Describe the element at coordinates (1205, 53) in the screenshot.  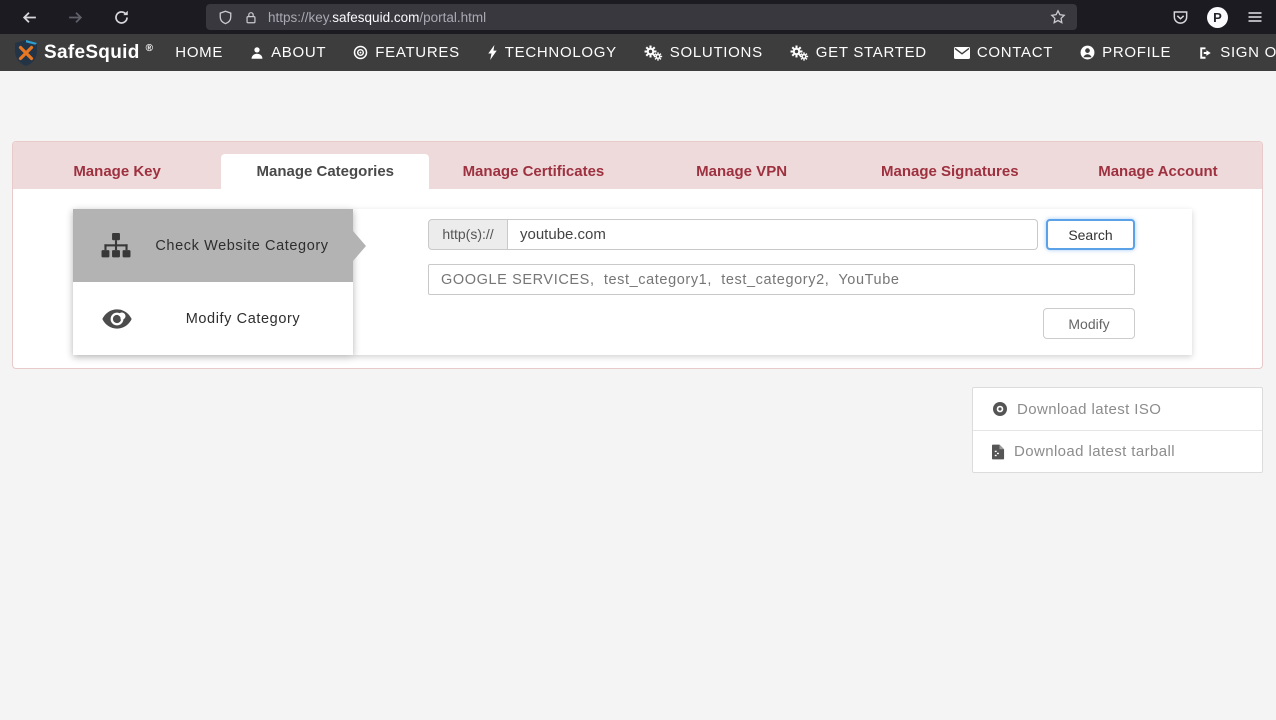
I see `sign-out-icon` at that location.